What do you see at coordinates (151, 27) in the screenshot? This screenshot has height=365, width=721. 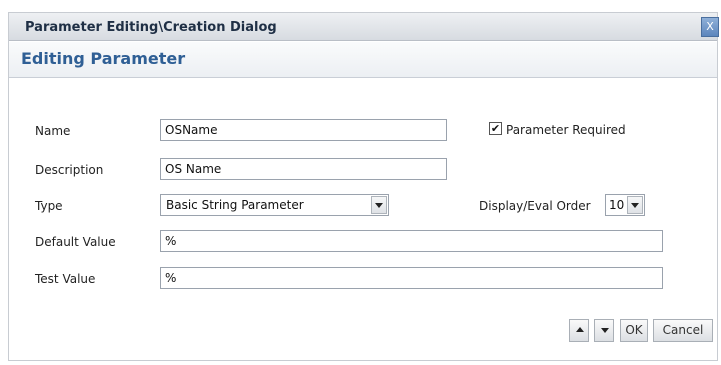 I see `dialog-title: Parameter Editing\Creation Dialog` at bounding box center [151, 27].